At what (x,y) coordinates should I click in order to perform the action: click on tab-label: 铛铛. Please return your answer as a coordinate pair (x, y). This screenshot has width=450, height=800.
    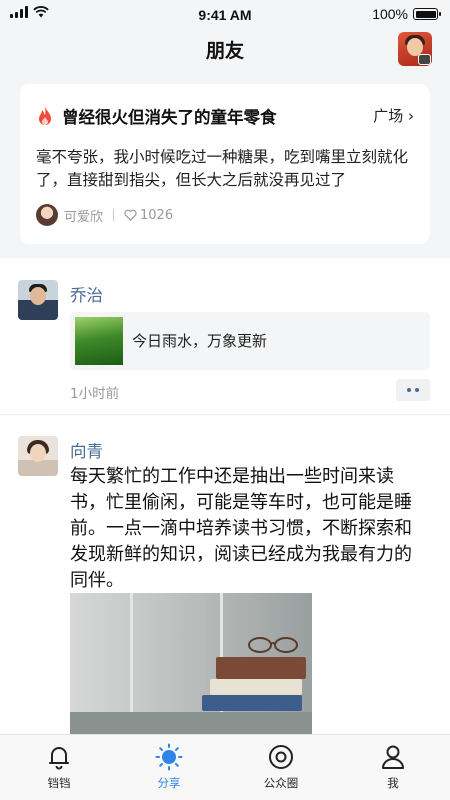
    Looking at the image, I should click on (59, 783).